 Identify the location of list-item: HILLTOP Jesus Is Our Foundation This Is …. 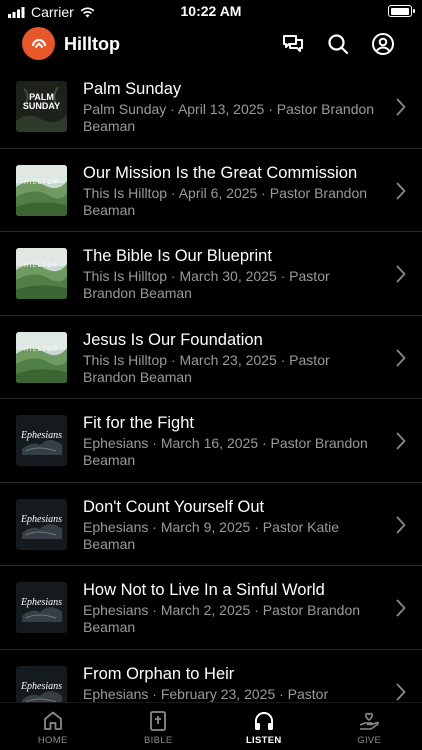
(211, 357).